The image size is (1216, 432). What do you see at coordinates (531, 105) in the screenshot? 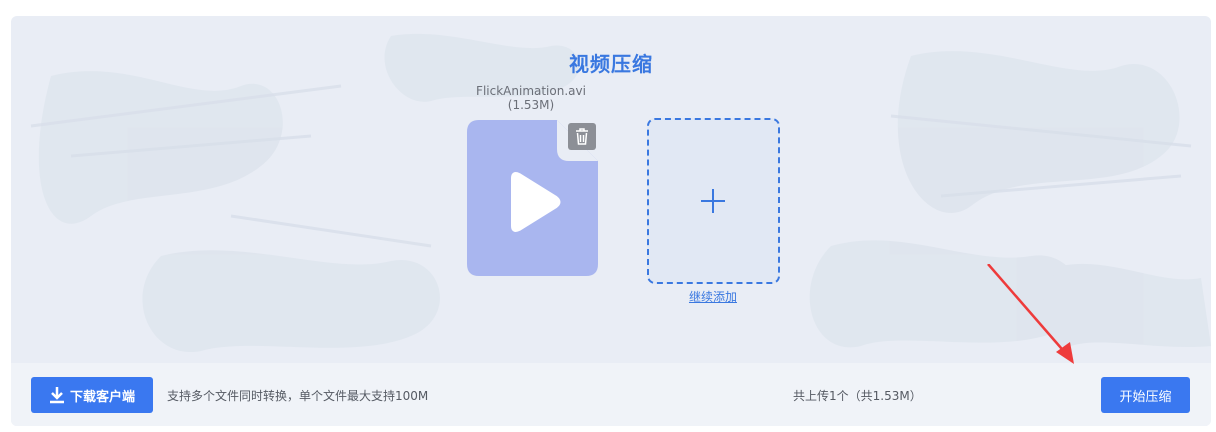
I see `file-size-text: (1.53M)` at bounding box center [531, 105].